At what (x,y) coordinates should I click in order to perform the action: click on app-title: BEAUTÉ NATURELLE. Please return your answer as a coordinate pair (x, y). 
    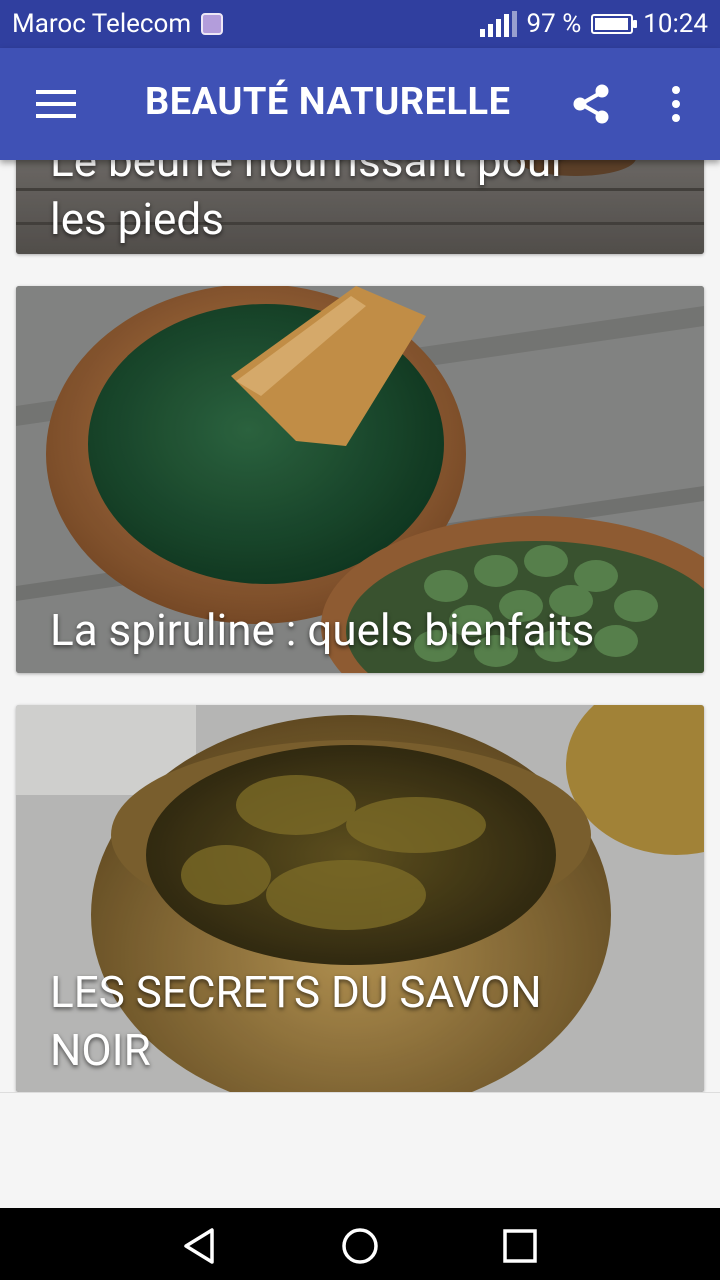
    Looking at the image, I should click on (328, 102).